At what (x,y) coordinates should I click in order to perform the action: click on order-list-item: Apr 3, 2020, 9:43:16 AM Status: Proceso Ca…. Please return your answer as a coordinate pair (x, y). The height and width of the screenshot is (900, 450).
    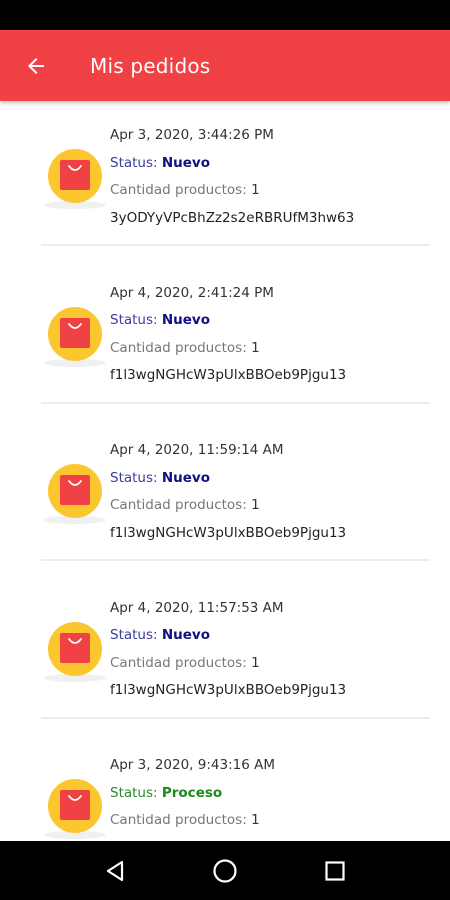
    Looking at the image, I should click on (225, 786).